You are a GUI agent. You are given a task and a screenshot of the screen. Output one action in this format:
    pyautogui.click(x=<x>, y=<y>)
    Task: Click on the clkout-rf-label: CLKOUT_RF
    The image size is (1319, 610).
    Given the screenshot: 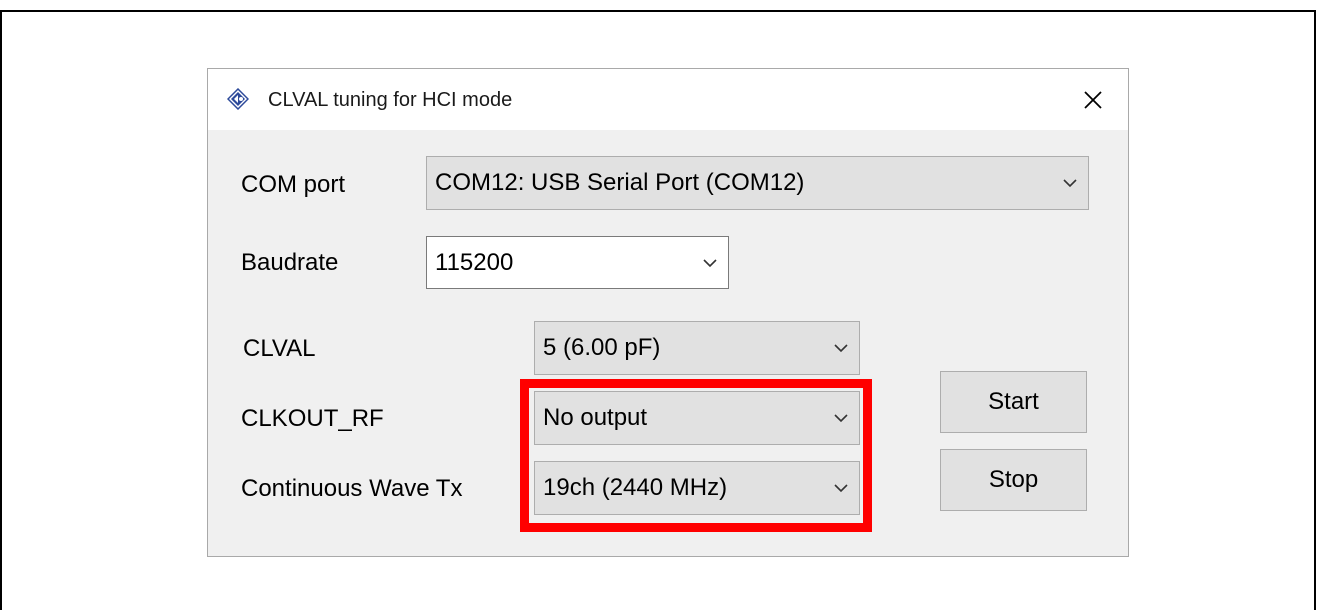 What is the action you would take?
    pyautogui.click(x=312, y=418)
    